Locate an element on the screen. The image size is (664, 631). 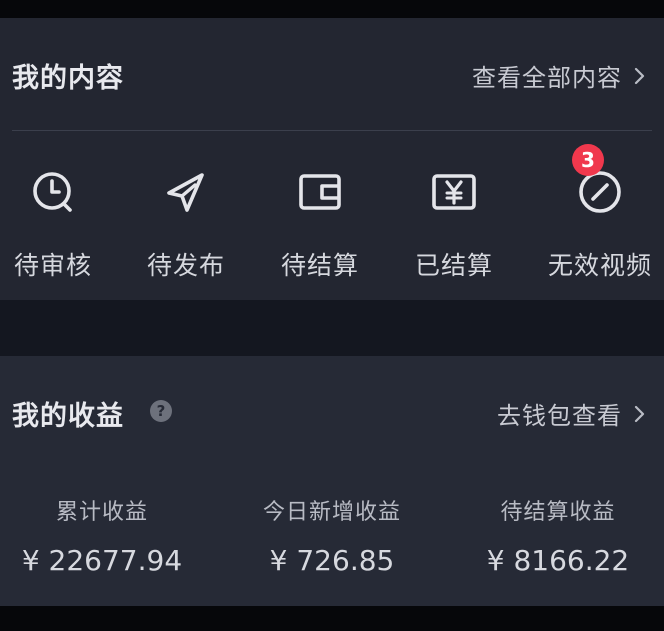
pending-earnings-stat: 待结算收益 ¥ 8166.22 is located at coordinates (558, 535).